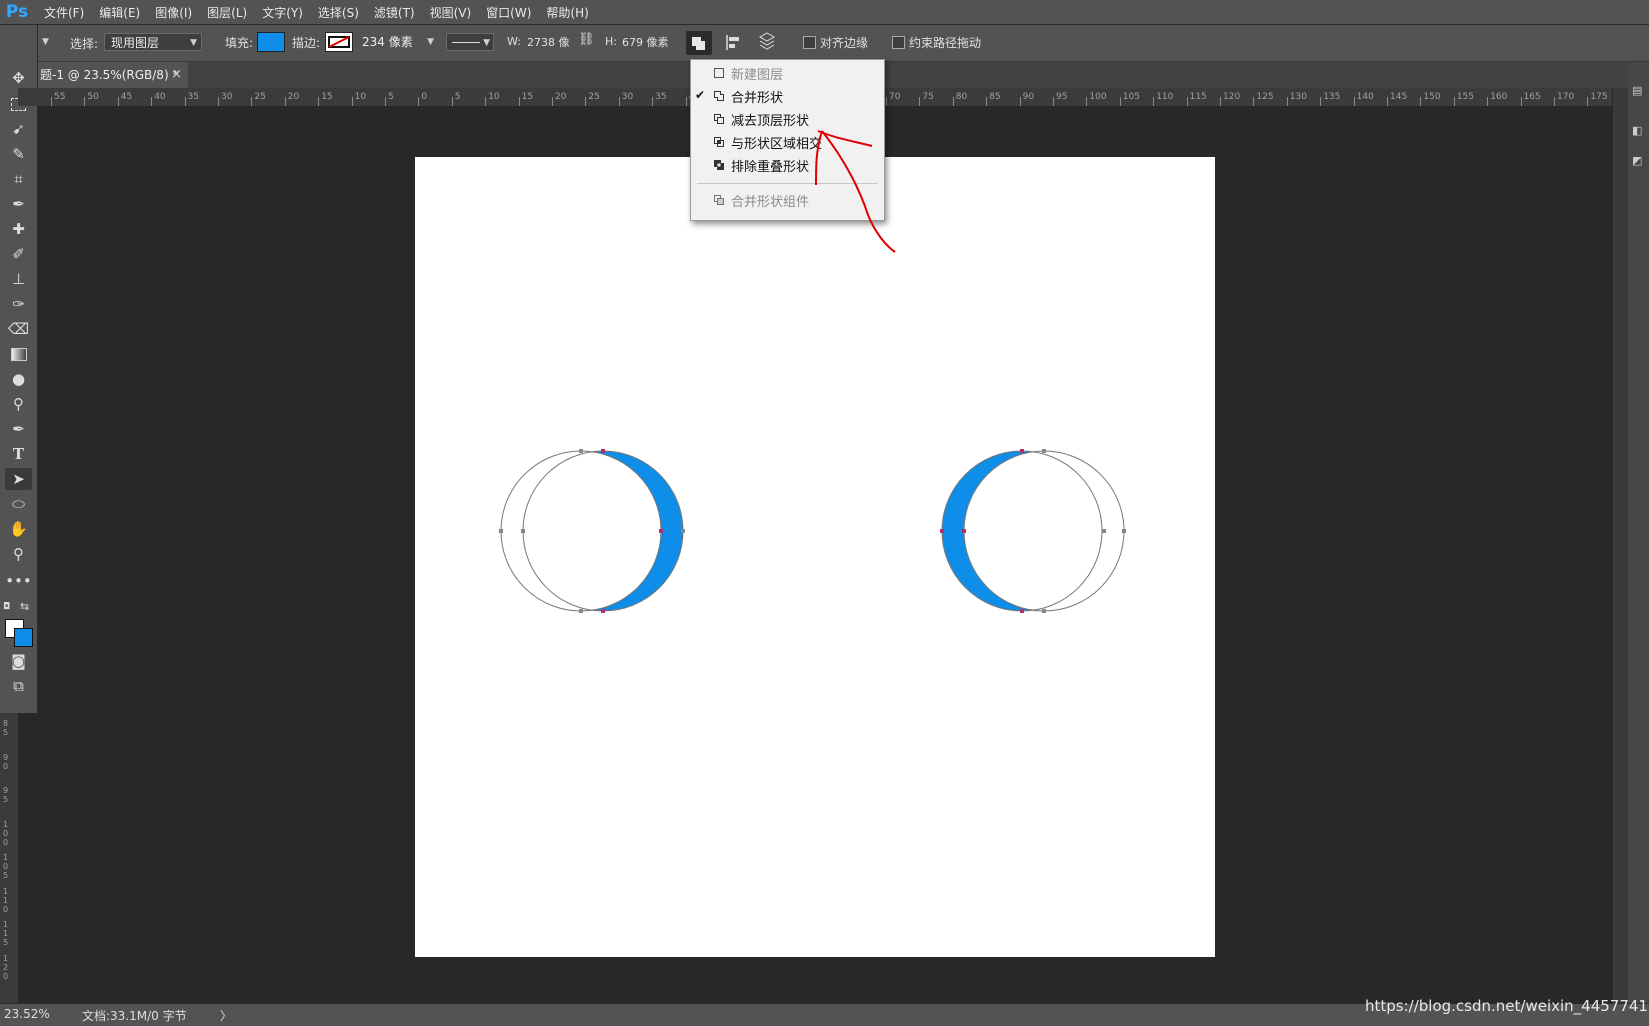 This screenshot has height=1026, width=1649. I want to click on eyedropper-tool-icon: ✒, so click(18, 204).